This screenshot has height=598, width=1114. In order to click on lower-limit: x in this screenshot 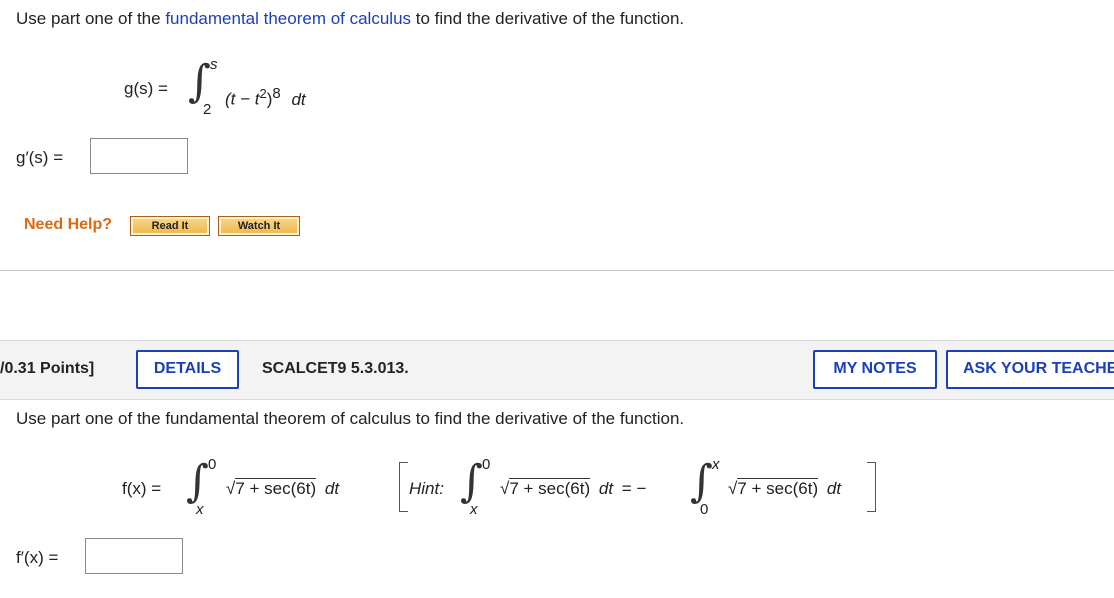, I will do `click(200, 509)`.